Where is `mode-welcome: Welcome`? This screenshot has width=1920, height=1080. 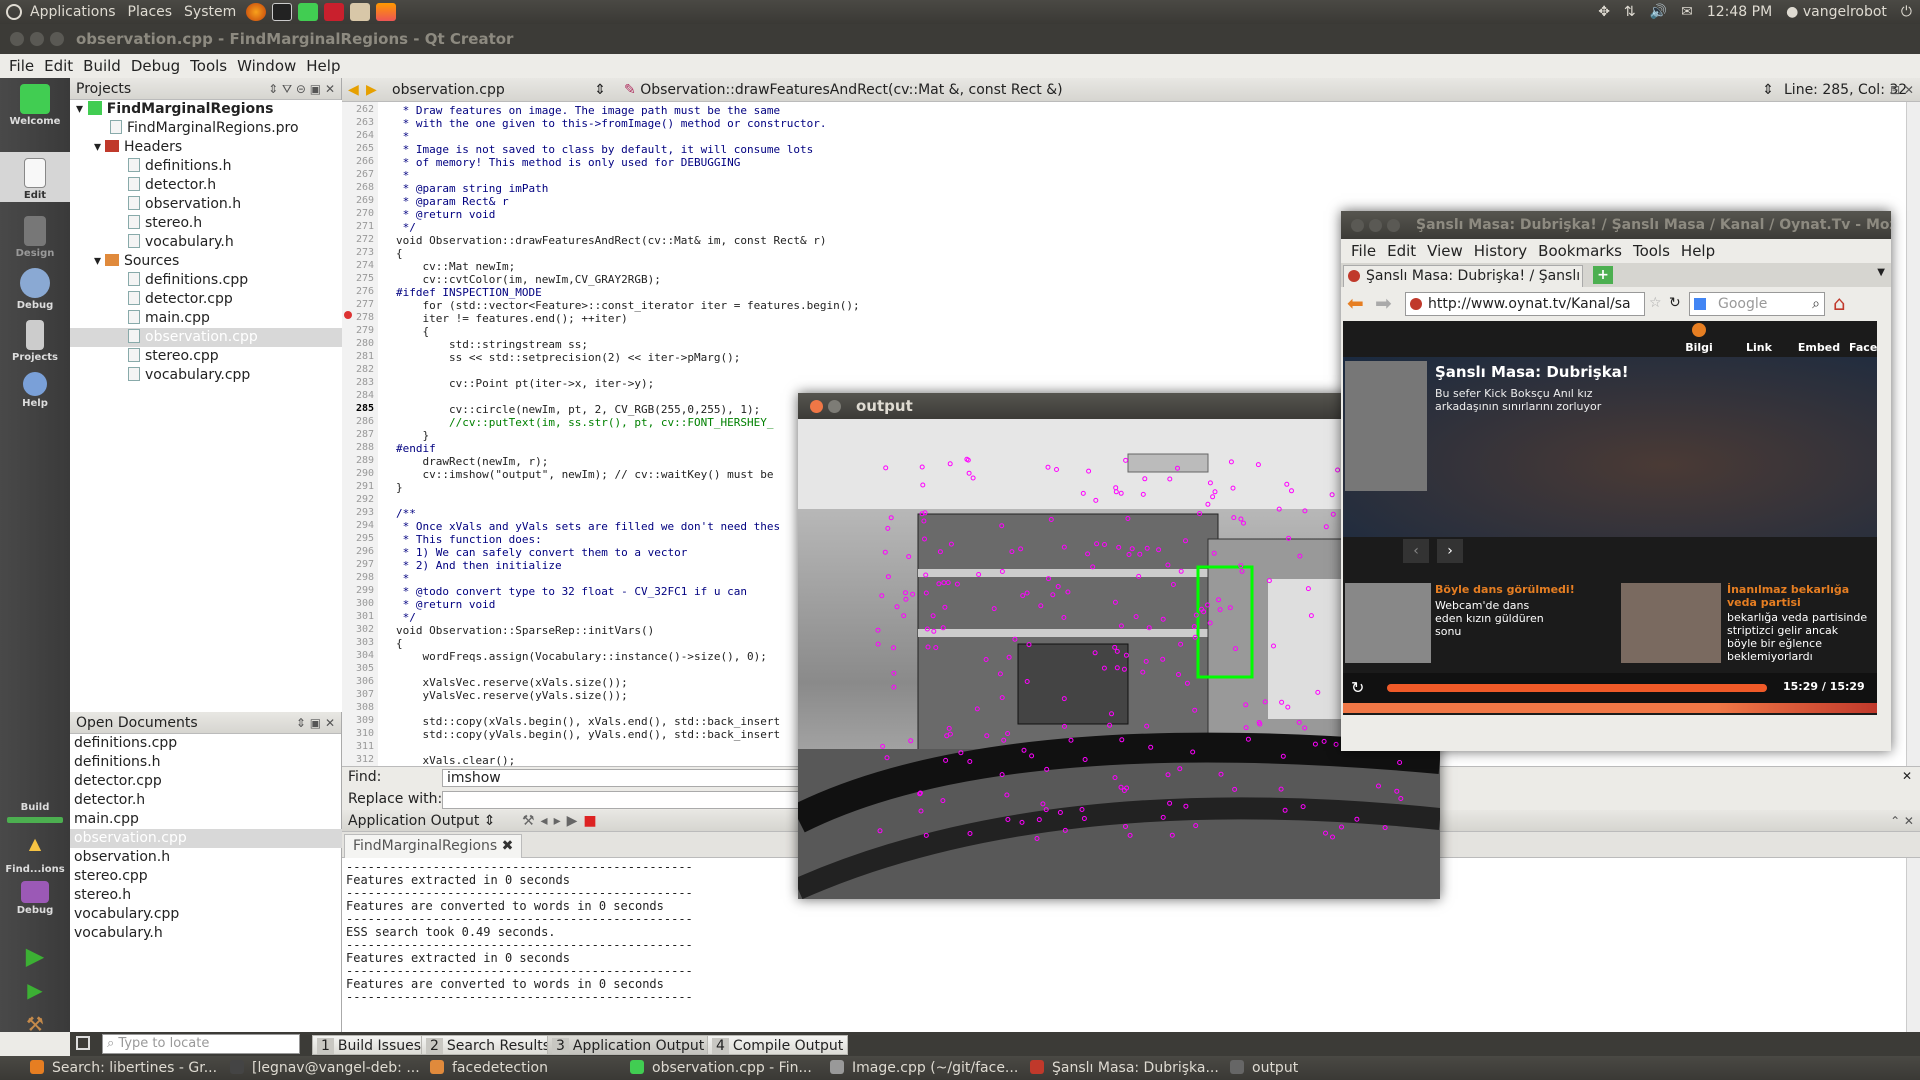 mode-welcome: Welcome is located at coordinates (35, 105).